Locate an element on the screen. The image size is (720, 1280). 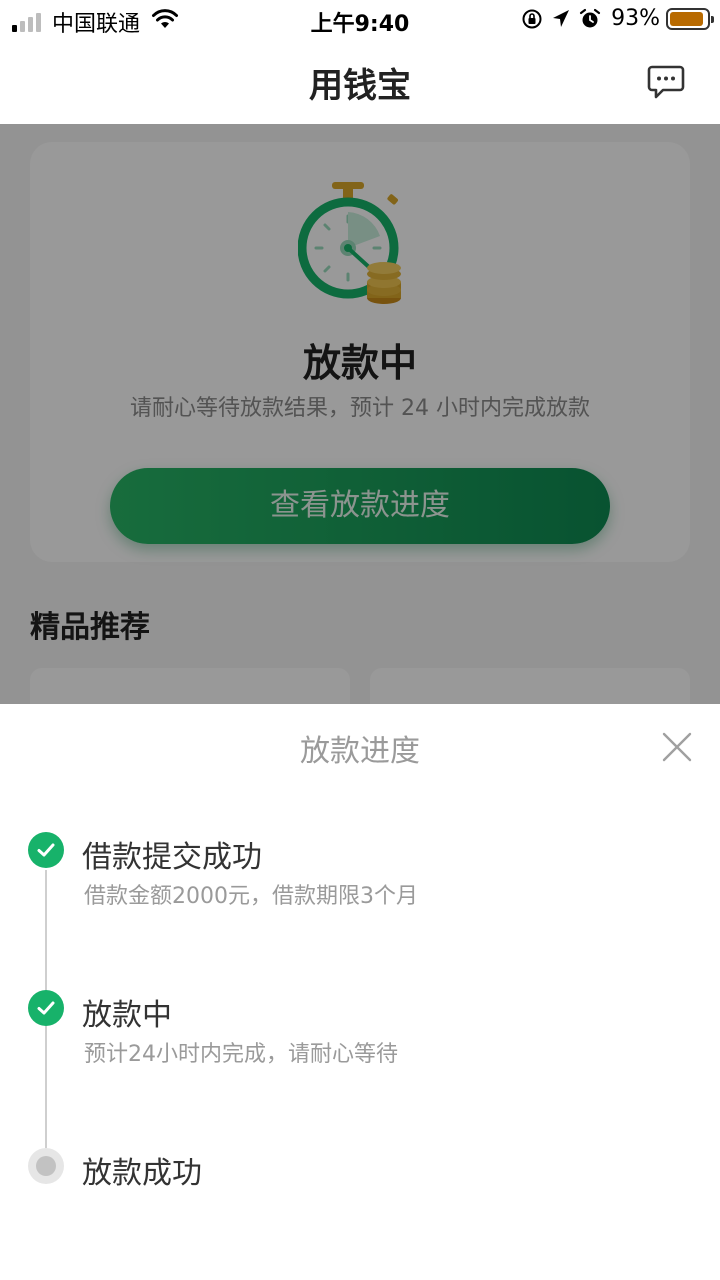
alarm-icon is located at coordinates (590, 19).